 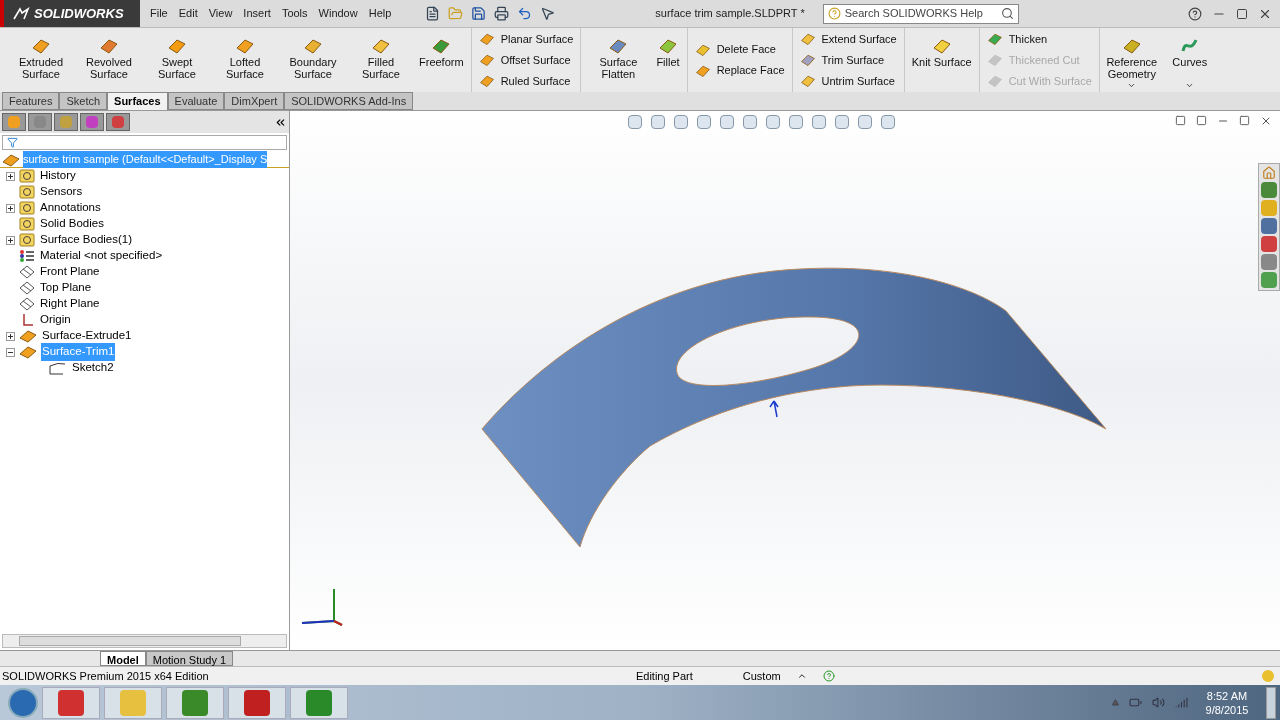 I want to click on menu-item: View, so click(x=220, y=13).